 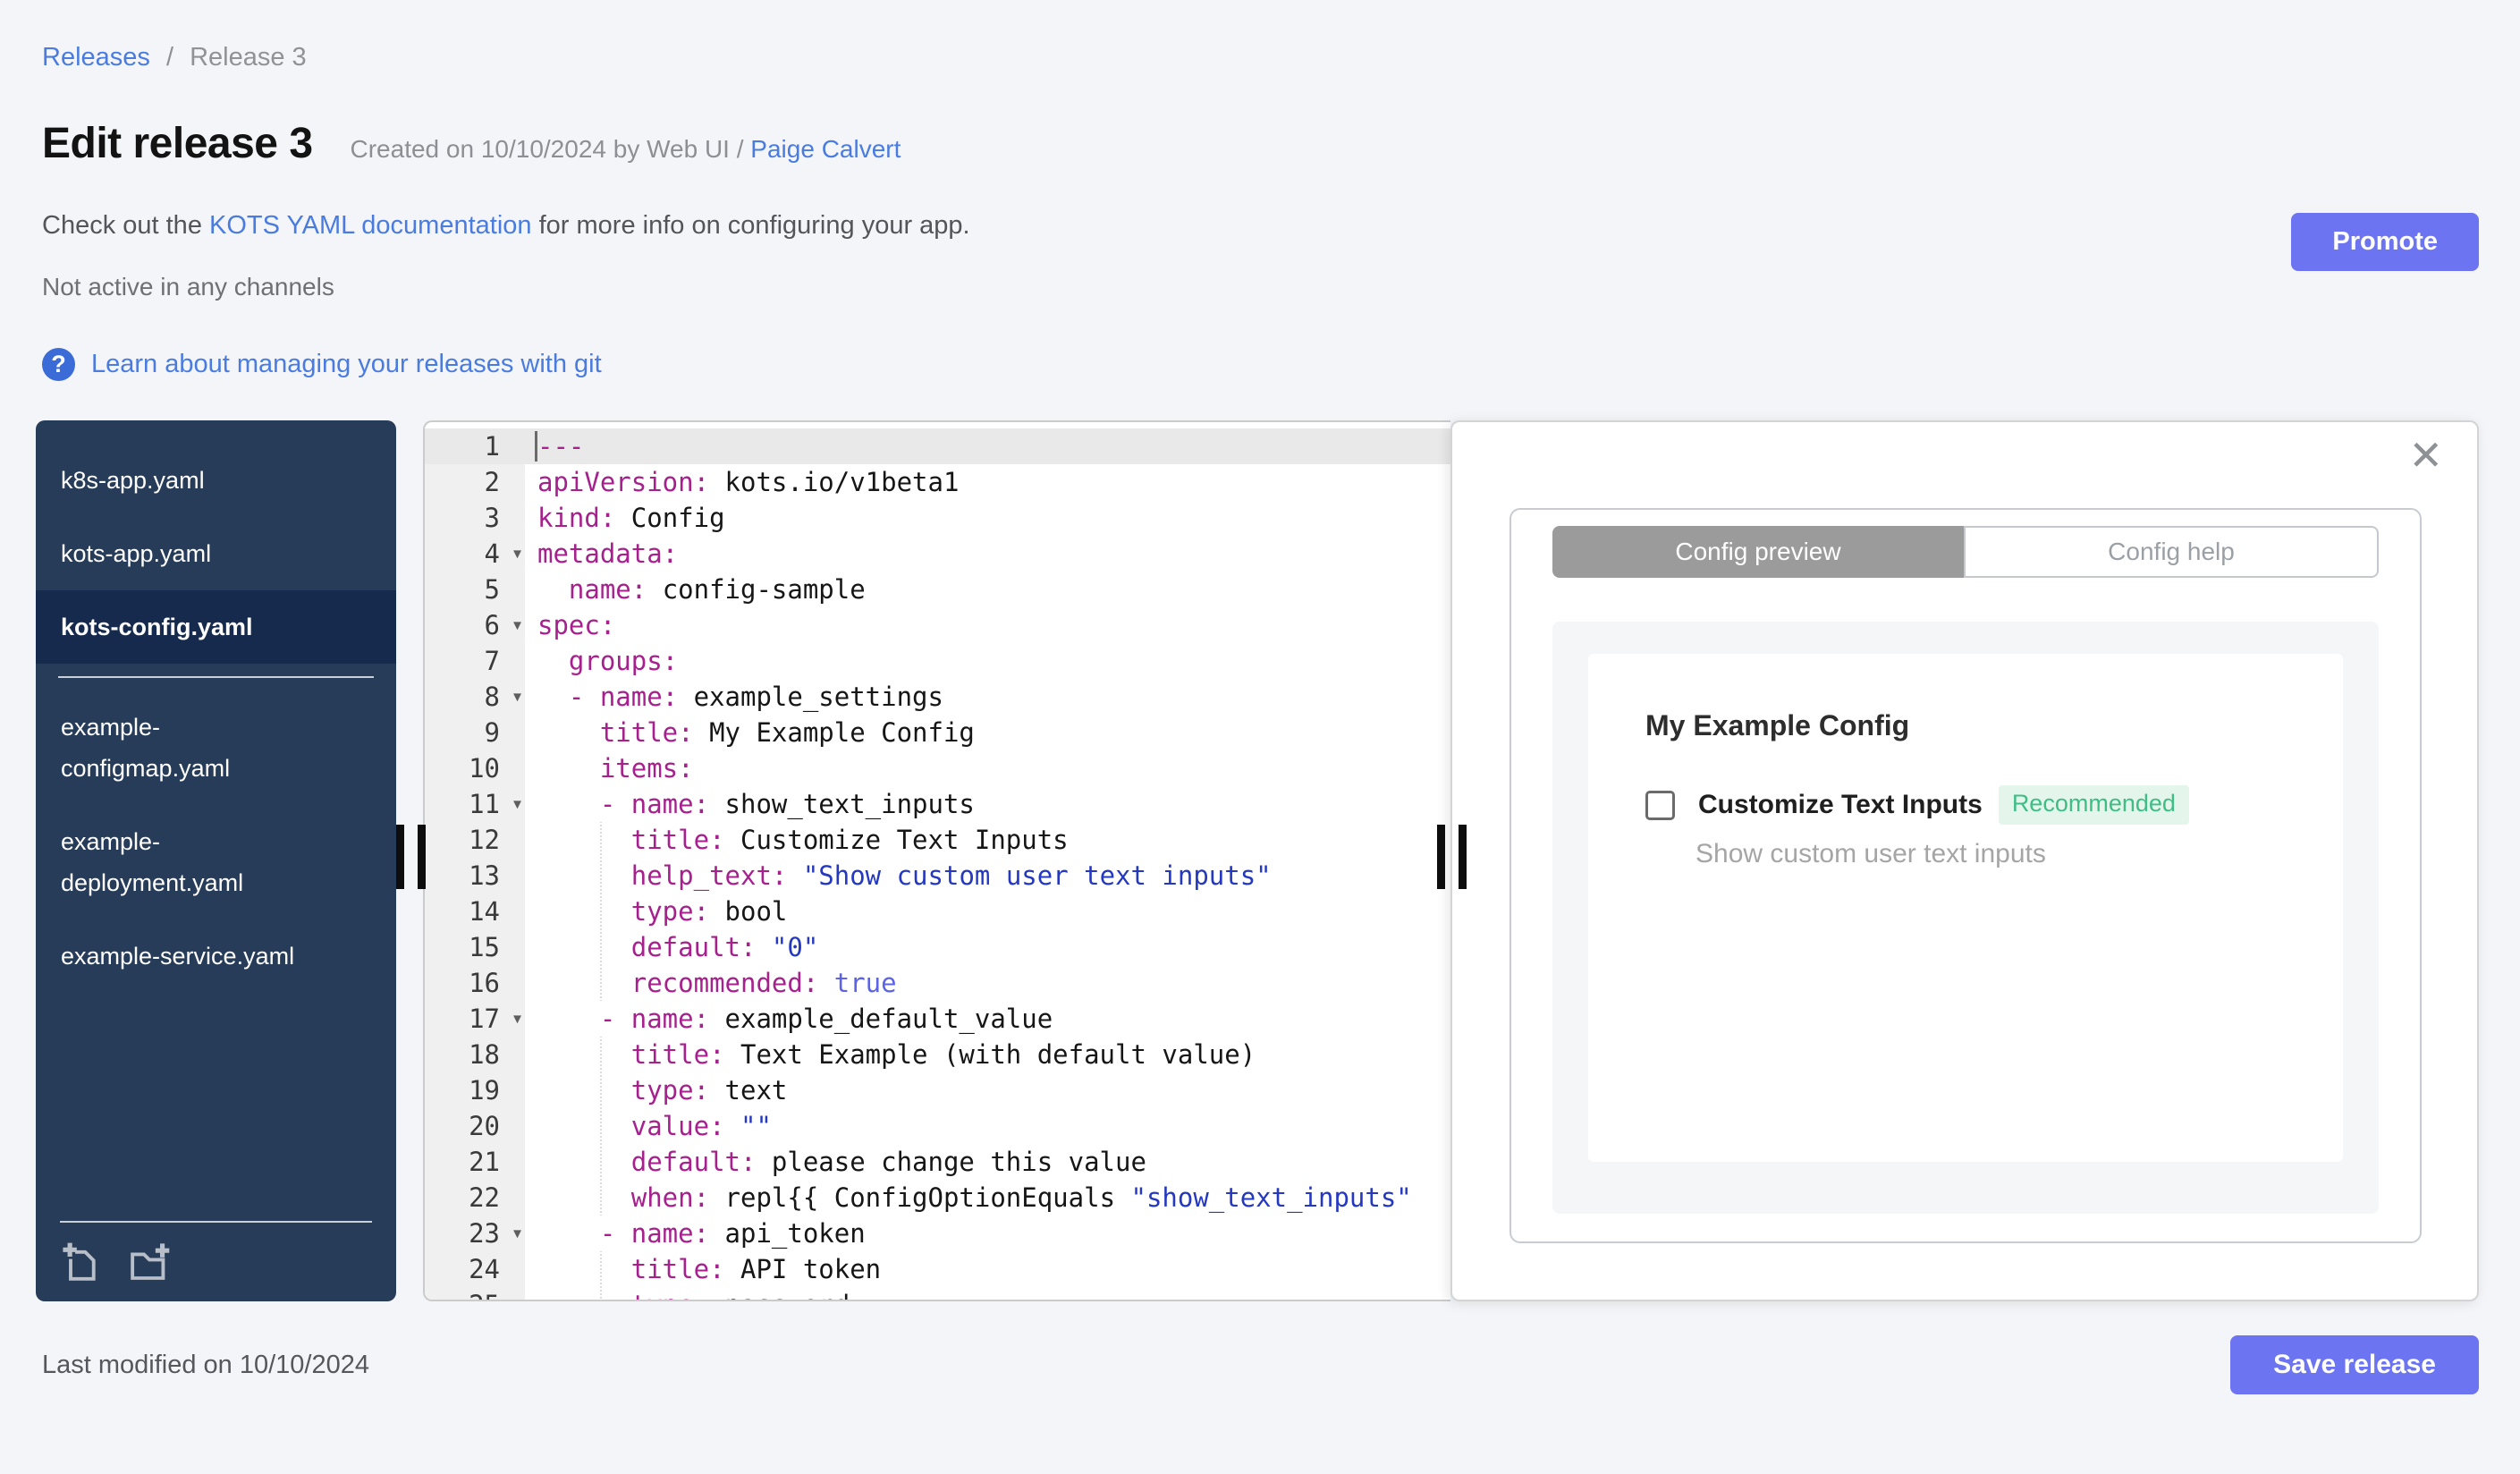 I want to click on customize-text-inputs-checkbox, so click(x=1660, y=805).